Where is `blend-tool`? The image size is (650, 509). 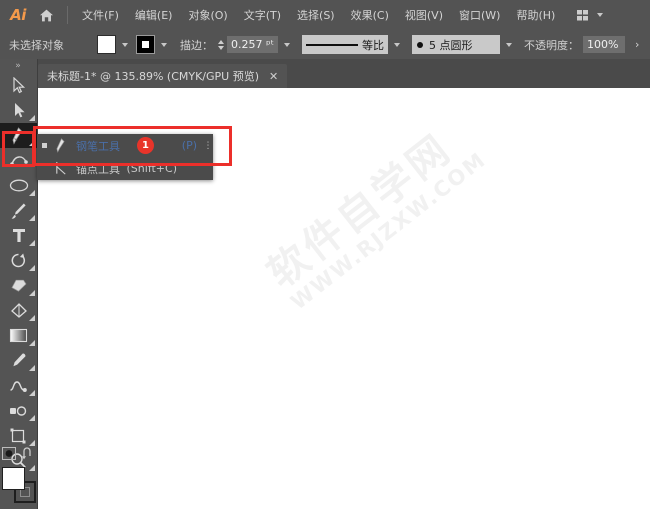
blend-tool is located at coordinates (18, 385).